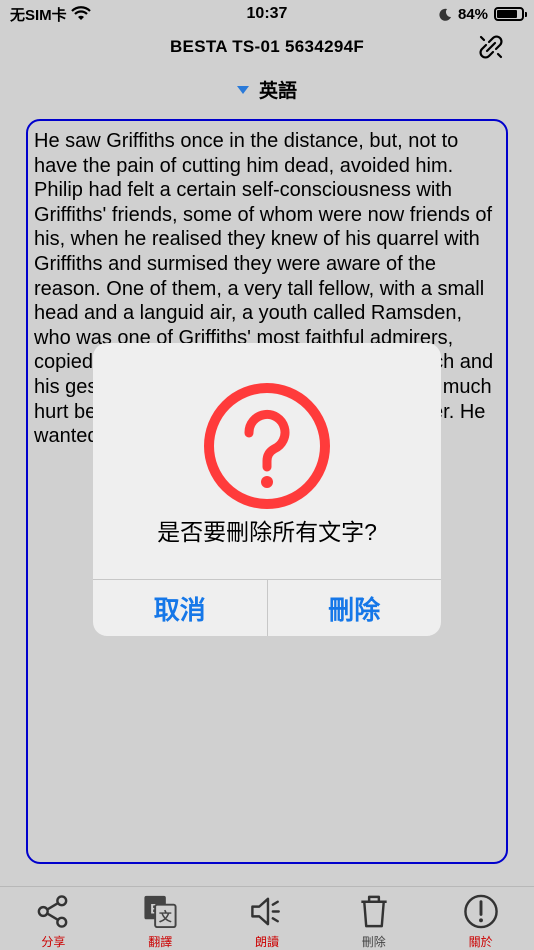 The image size is (534, 950). I want to click on tab-share: 分享, so click(53, 918).